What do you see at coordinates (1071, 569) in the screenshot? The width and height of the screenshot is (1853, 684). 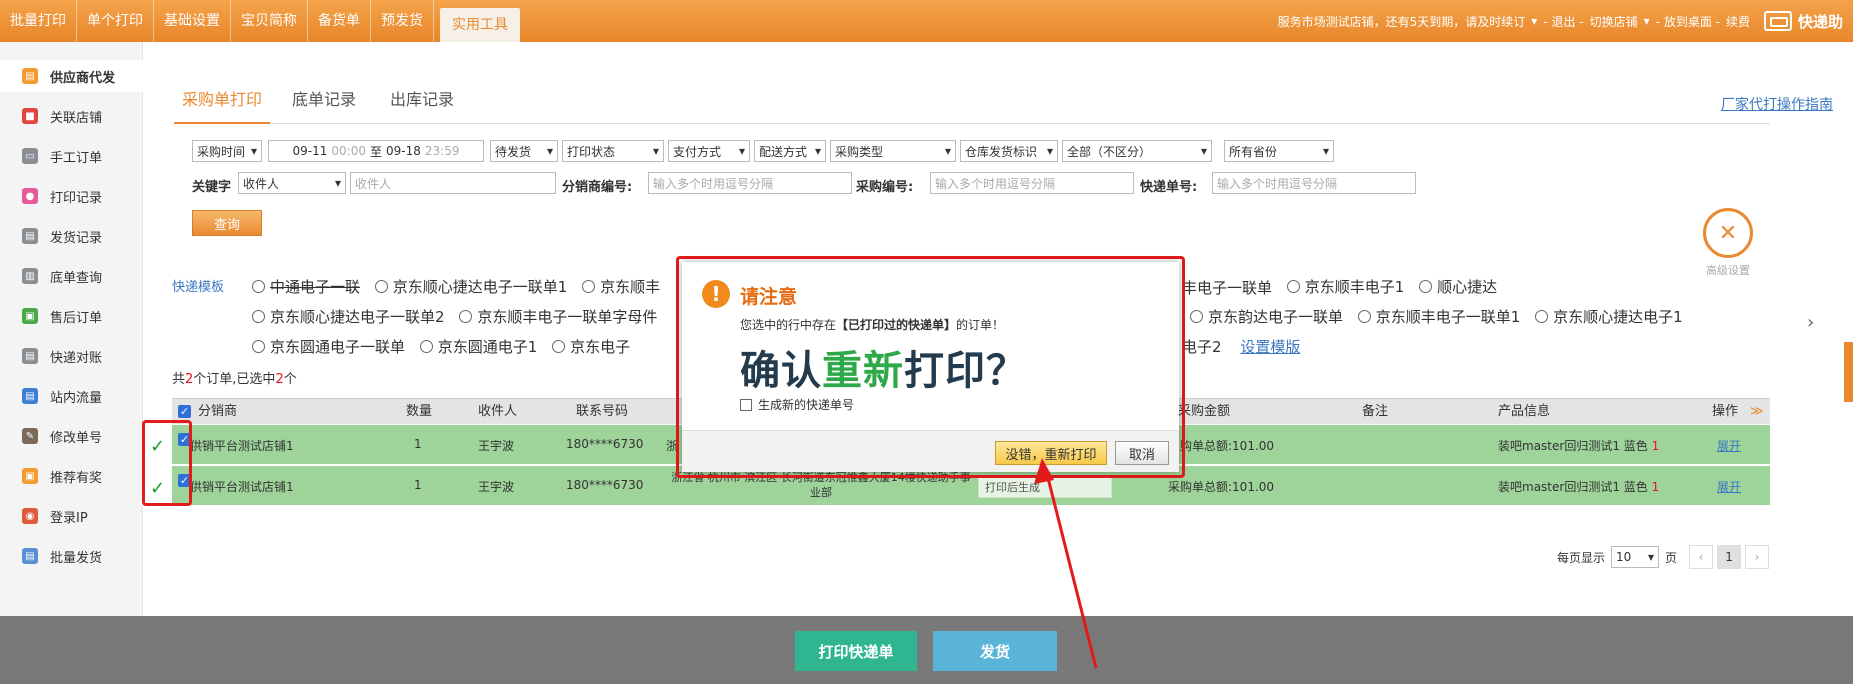 I see `arrow-line` at bounding box center [1071, 569].